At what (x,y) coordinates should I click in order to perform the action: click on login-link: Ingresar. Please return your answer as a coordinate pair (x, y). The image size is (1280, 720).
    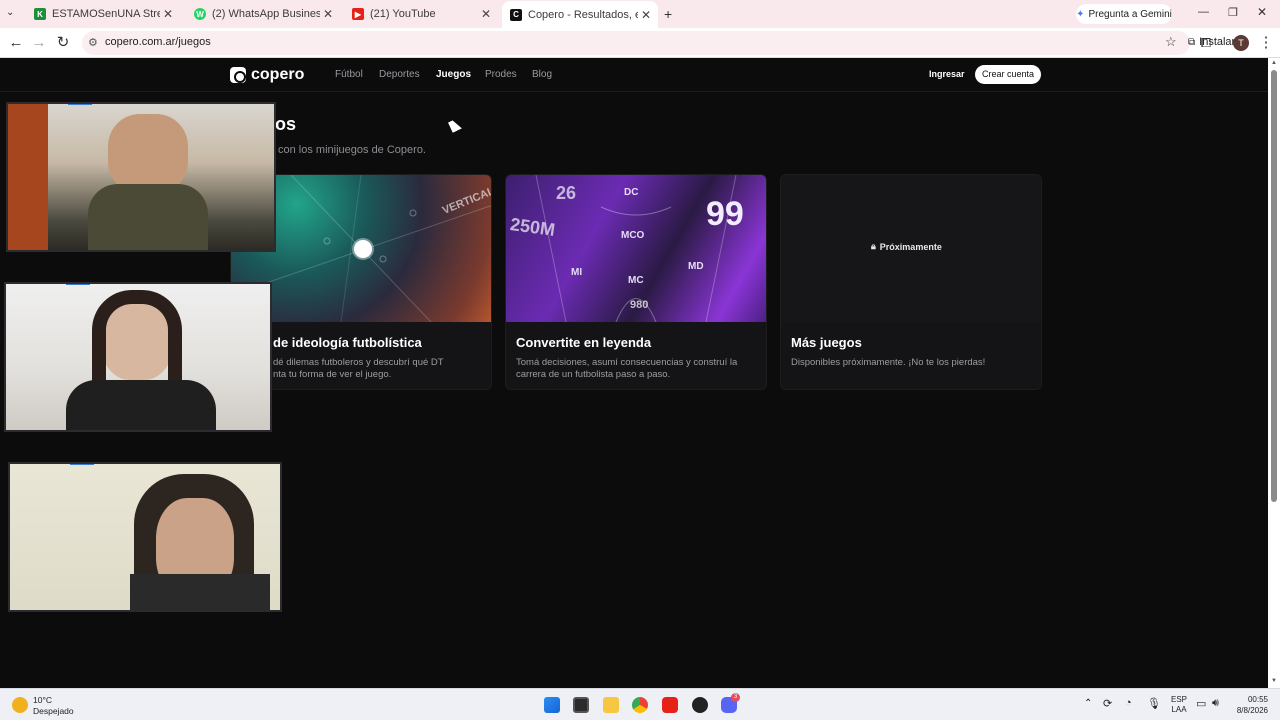
    Looking at the image, I should click on (947, 74).